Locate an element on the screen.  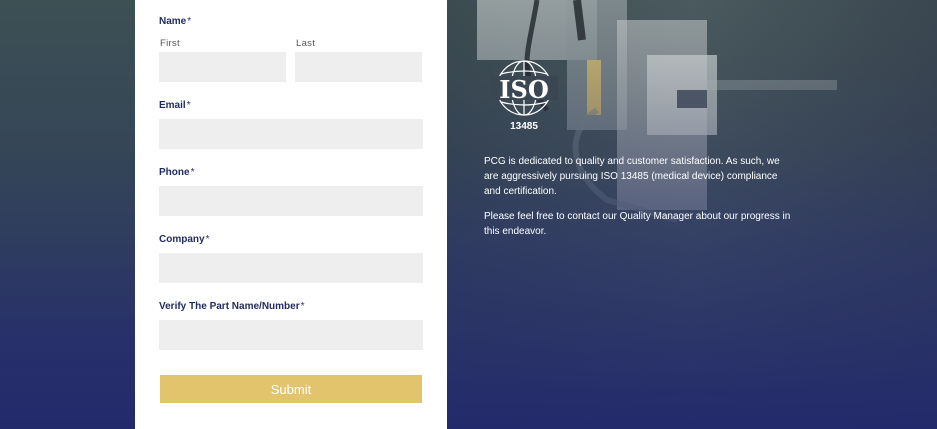
submit-button: Submit is located at coordinates (291, 389).